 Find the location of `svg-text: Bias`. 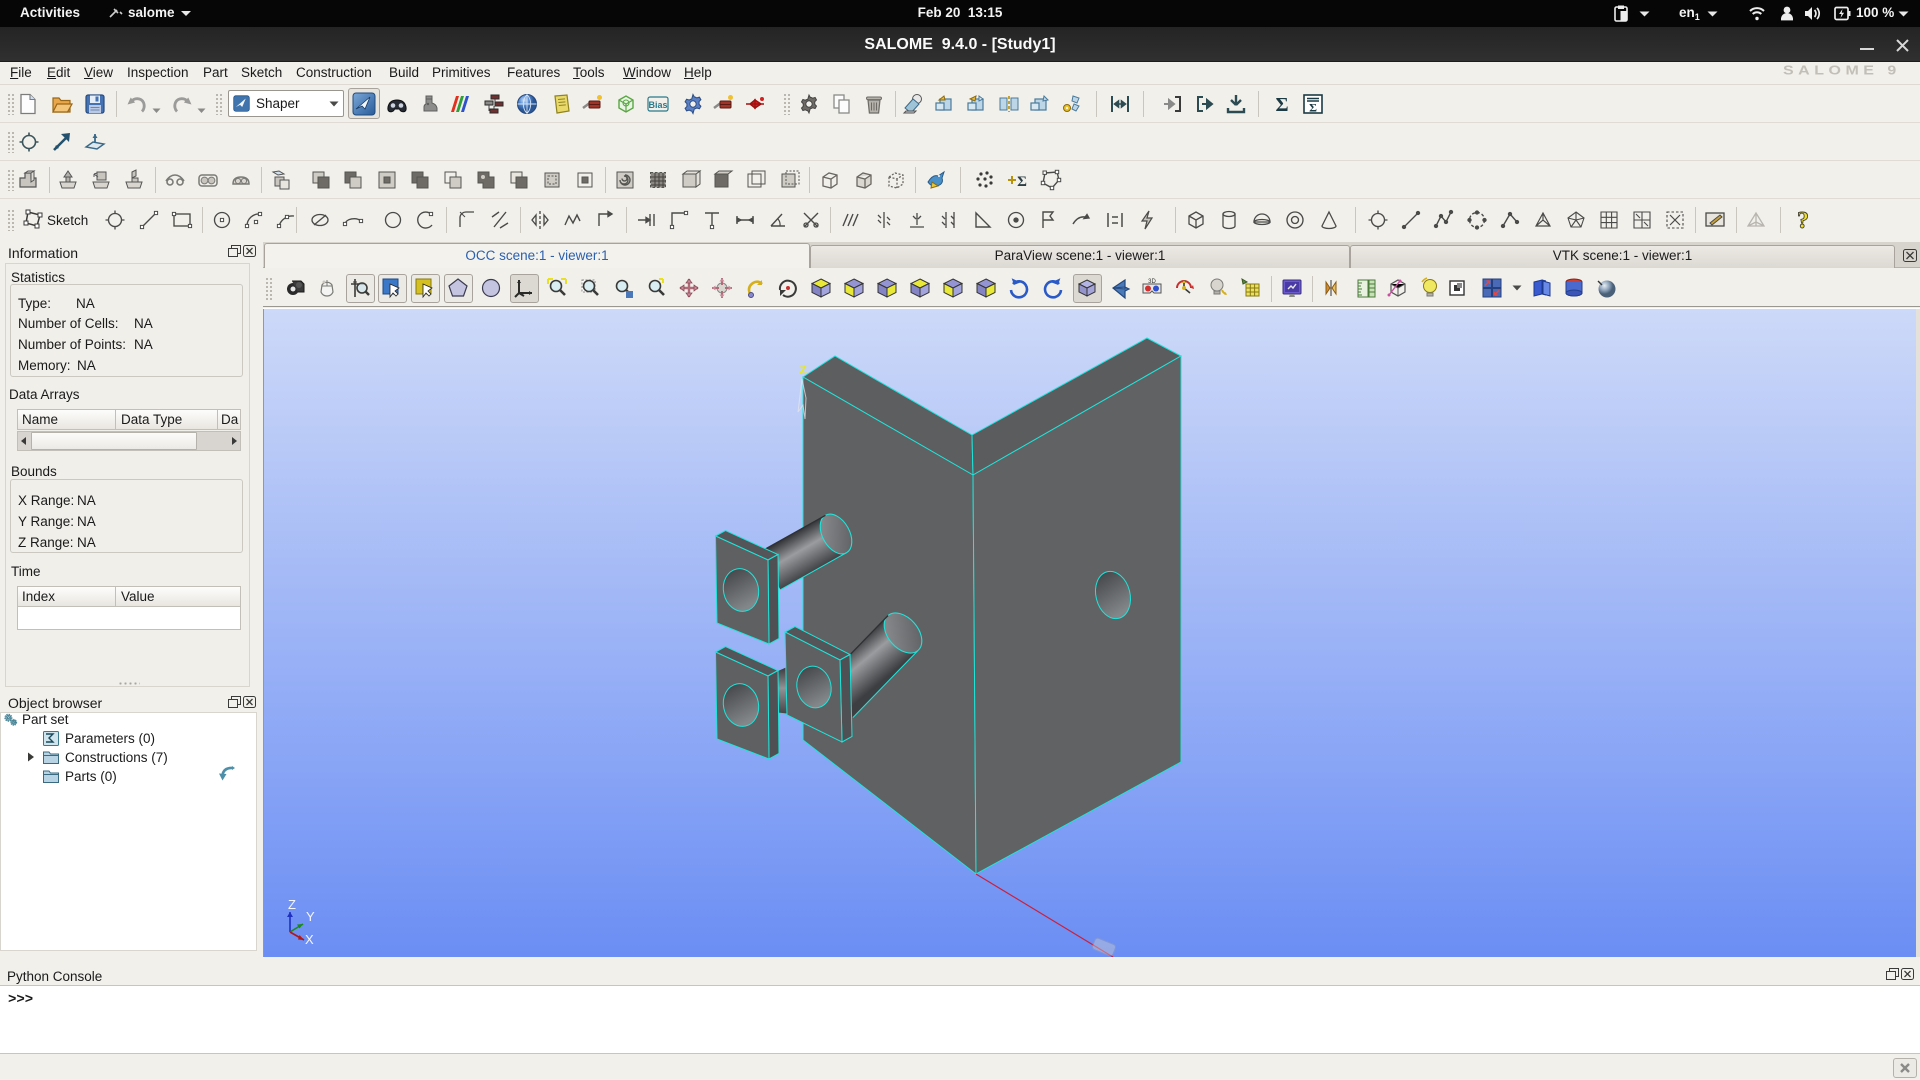

svg-text: Bias is located at coordinates (657, 105).